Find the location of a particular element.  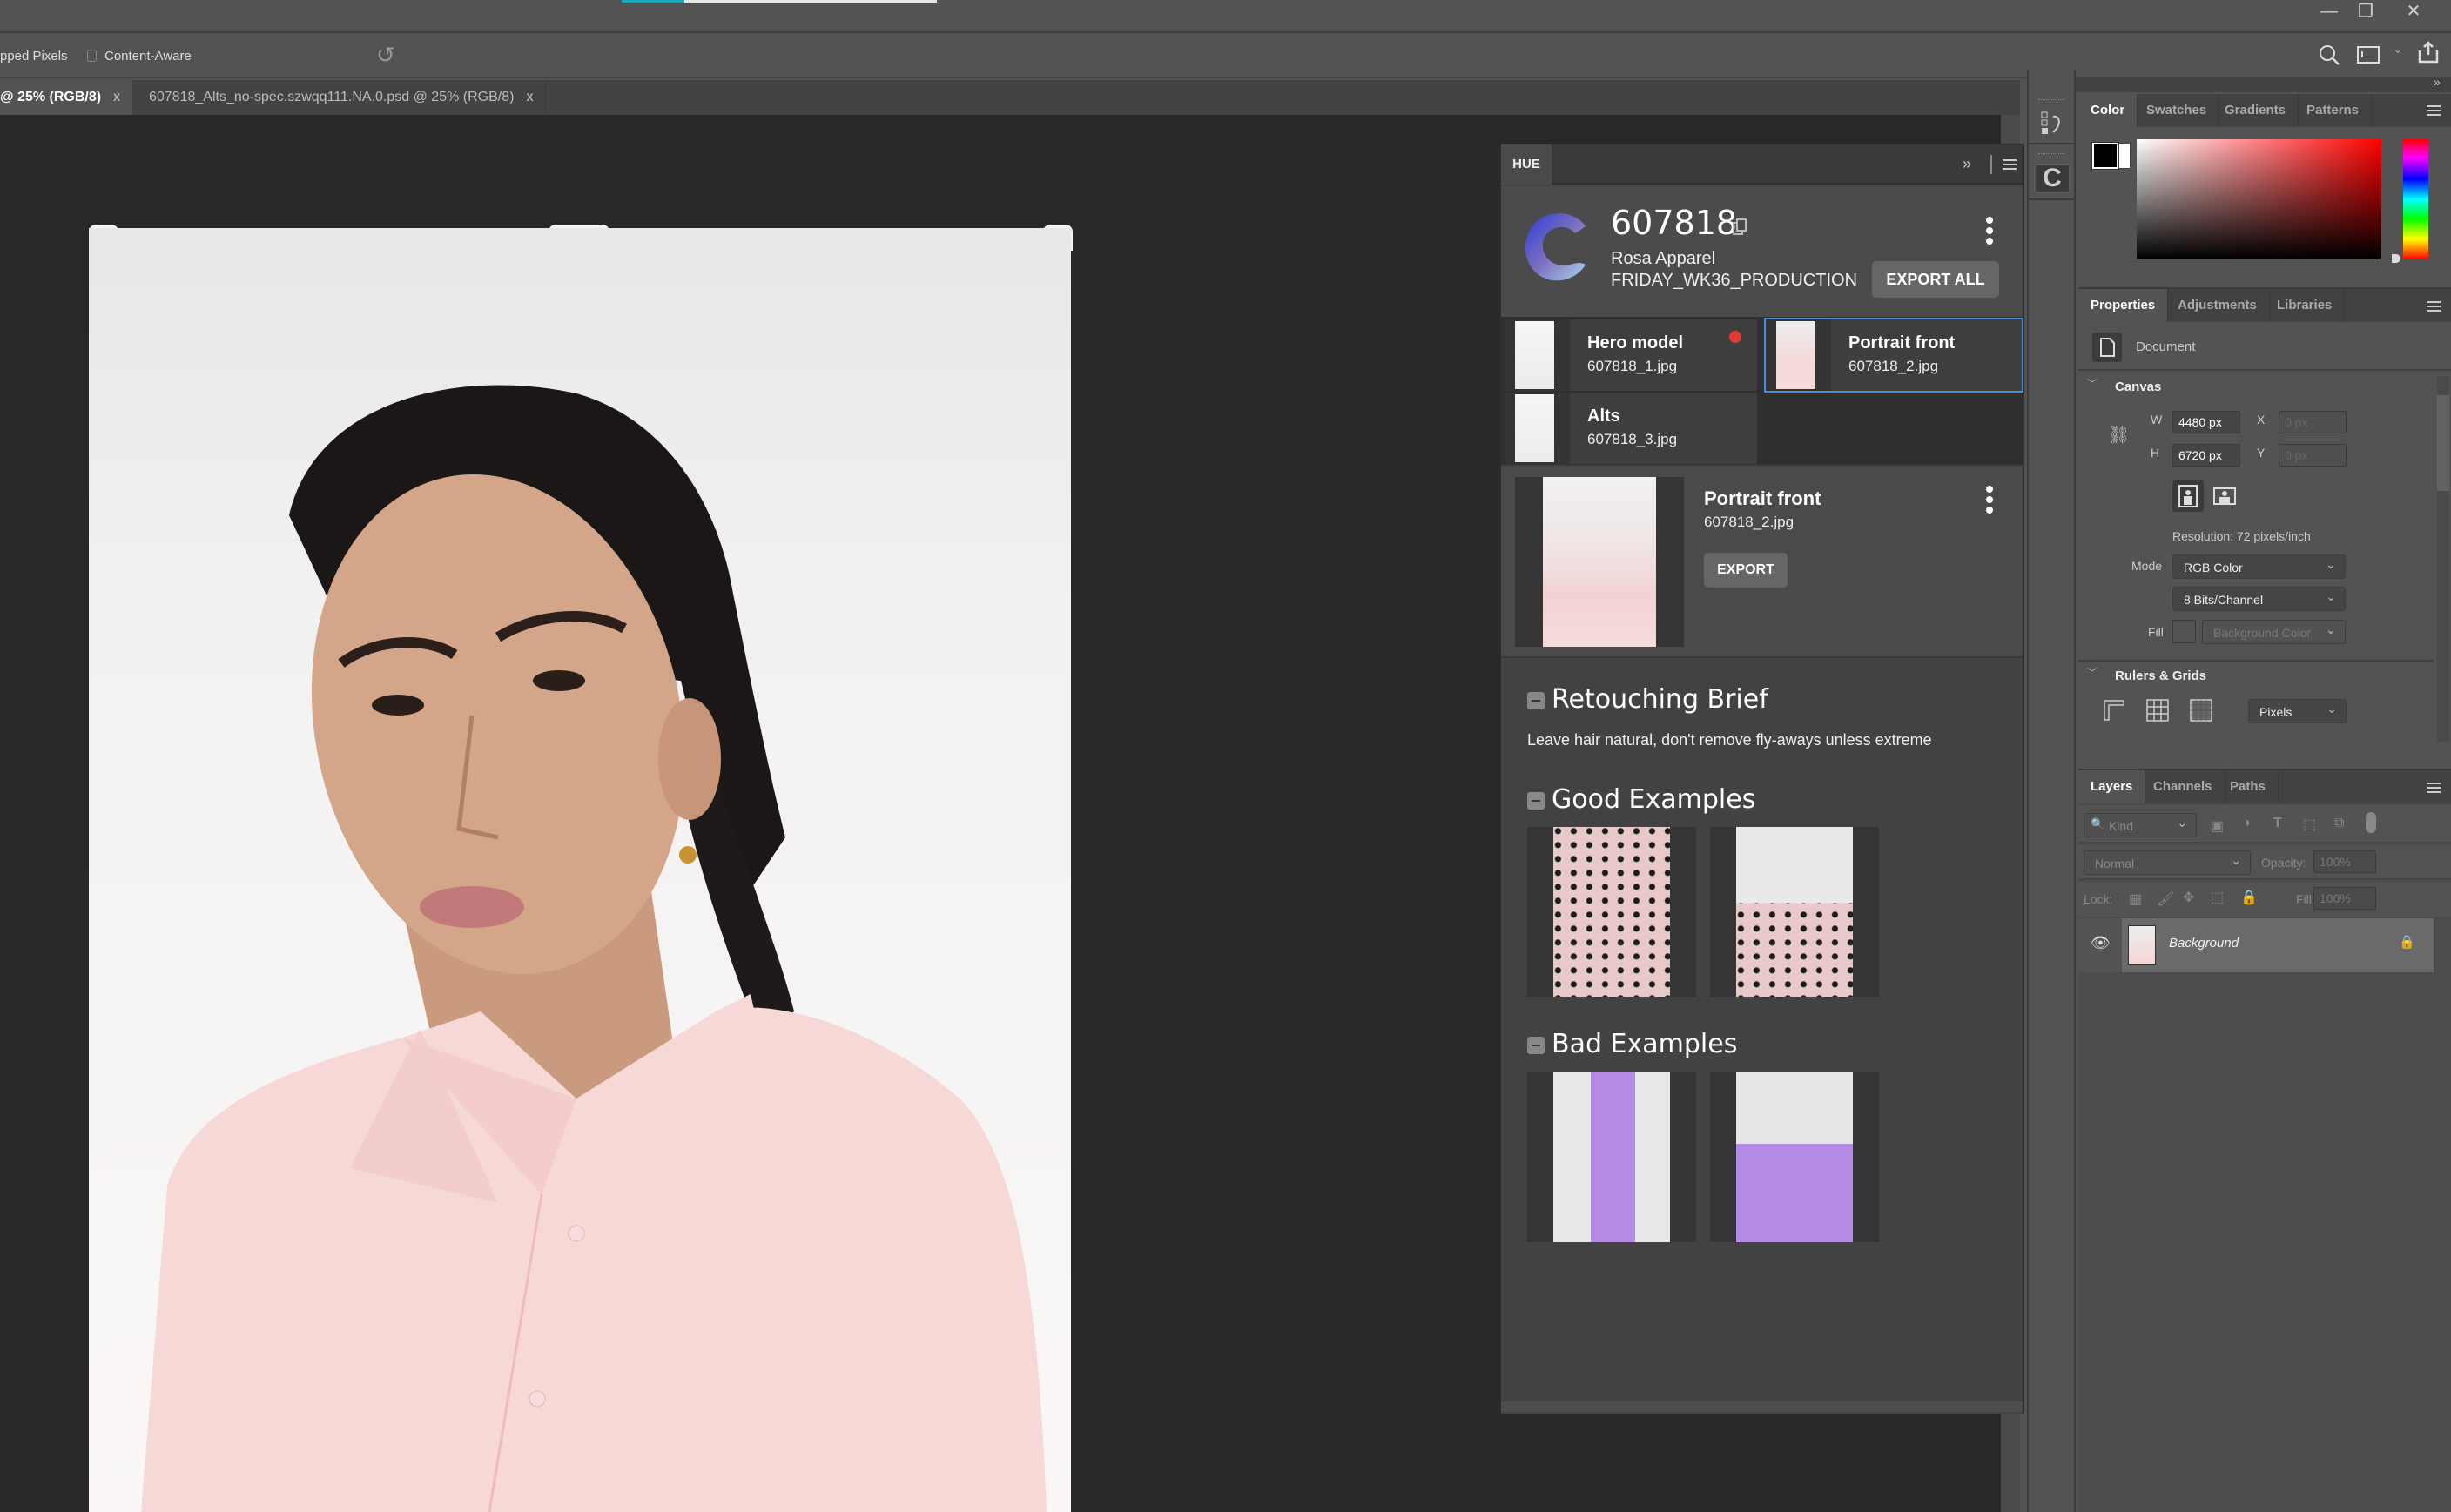

opacity-field: 100% is located at coordinates (2344, 861).